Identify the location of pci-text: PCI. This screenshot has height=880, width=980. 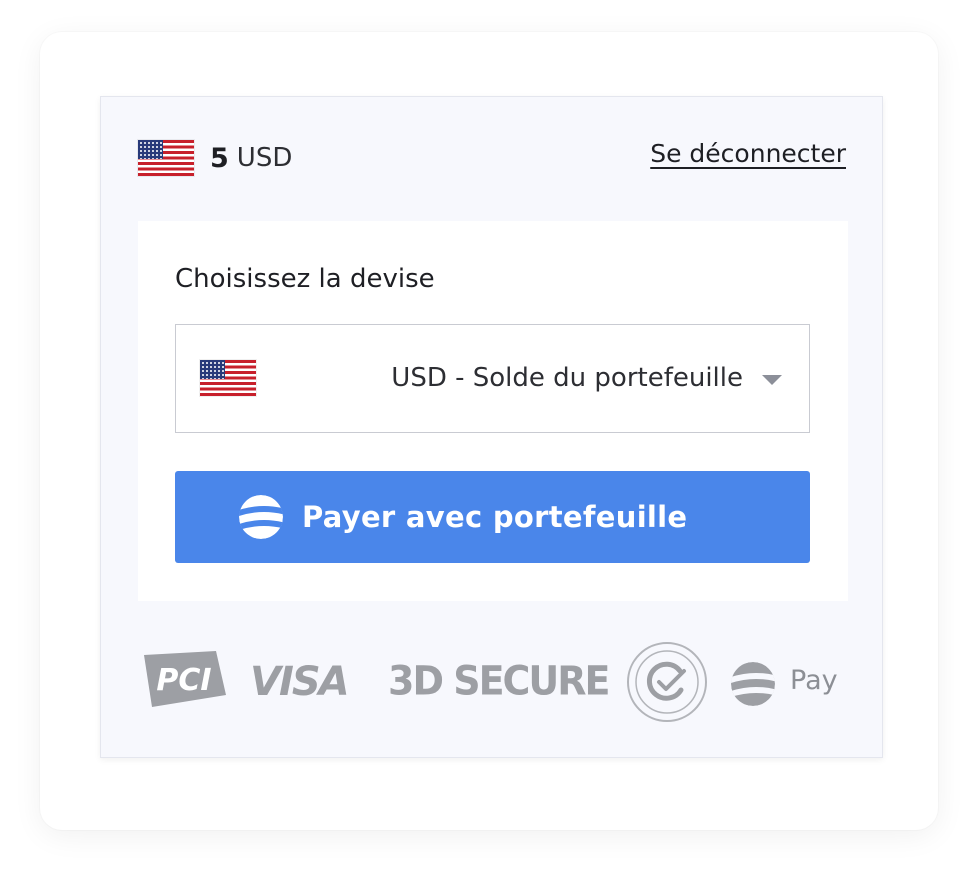
(183, 680).